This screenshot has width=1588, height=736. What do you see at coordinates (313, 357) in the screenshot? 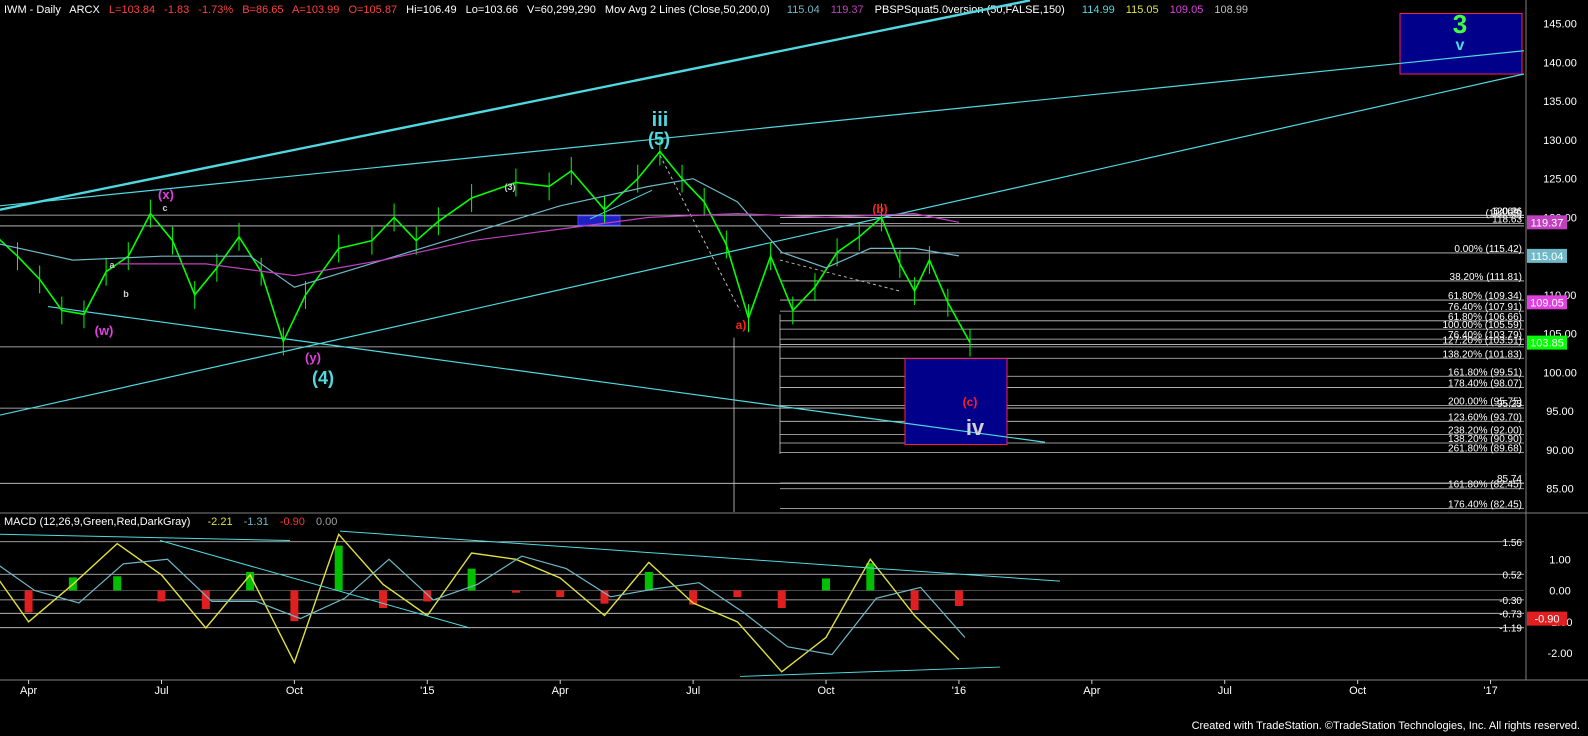
I see `wave-label-y: (y)` at bounding box center [313, 357].